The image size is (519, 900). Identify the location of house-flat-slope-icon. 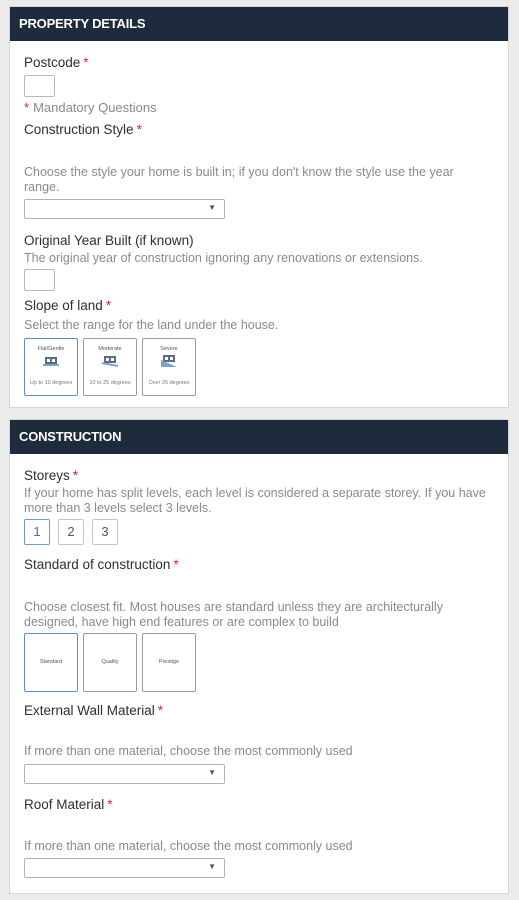
(51, 361).